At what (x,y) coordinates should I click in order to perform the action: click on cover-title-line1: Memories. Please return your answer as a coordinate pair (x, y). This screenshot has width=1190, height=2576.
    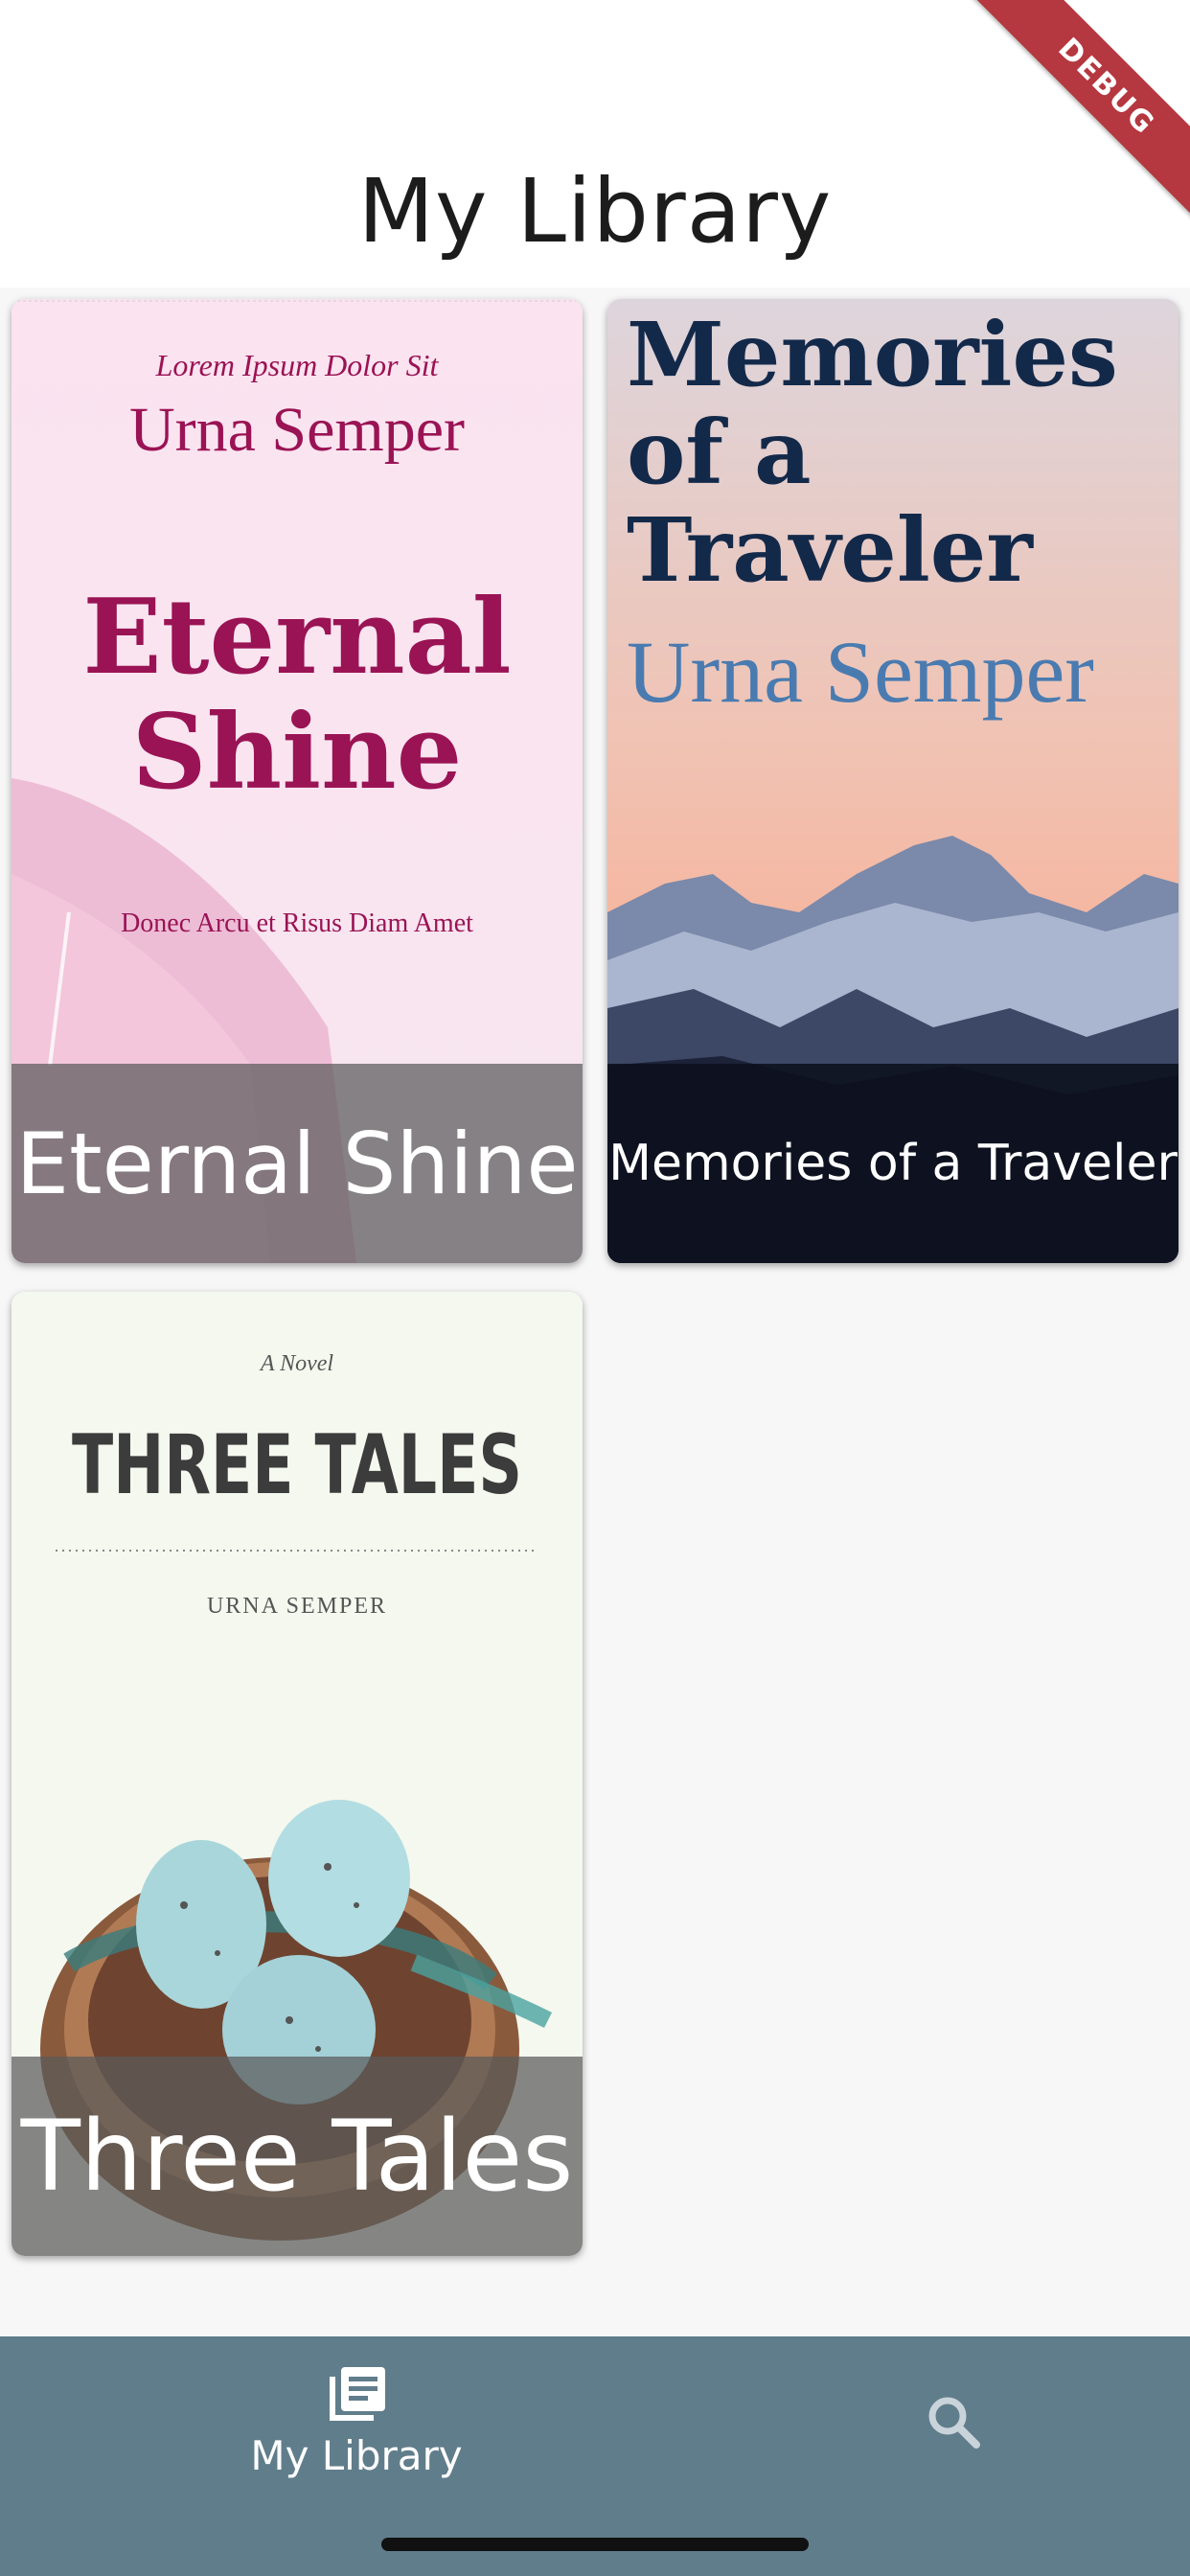
    Looking at the image, I should click on (873, 354).